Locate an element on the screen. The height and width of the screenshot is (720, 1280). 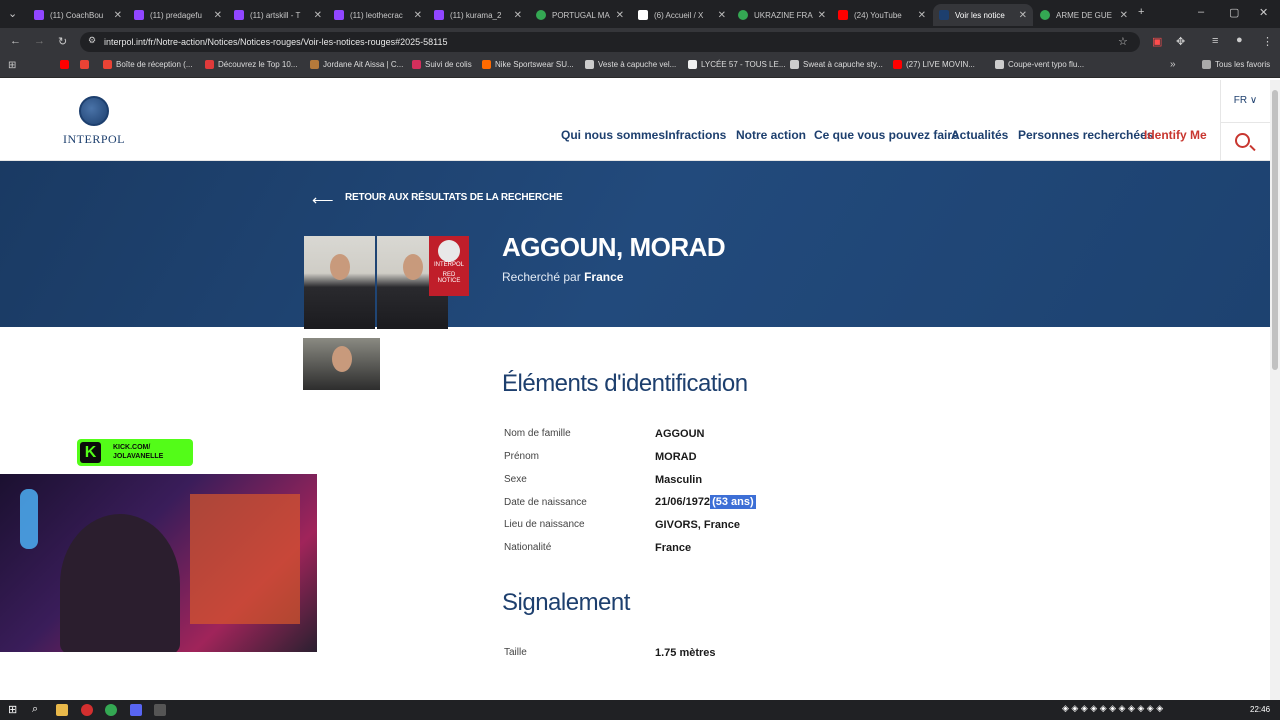
value-prenom: MORAD is located at coordinates (676, 457).